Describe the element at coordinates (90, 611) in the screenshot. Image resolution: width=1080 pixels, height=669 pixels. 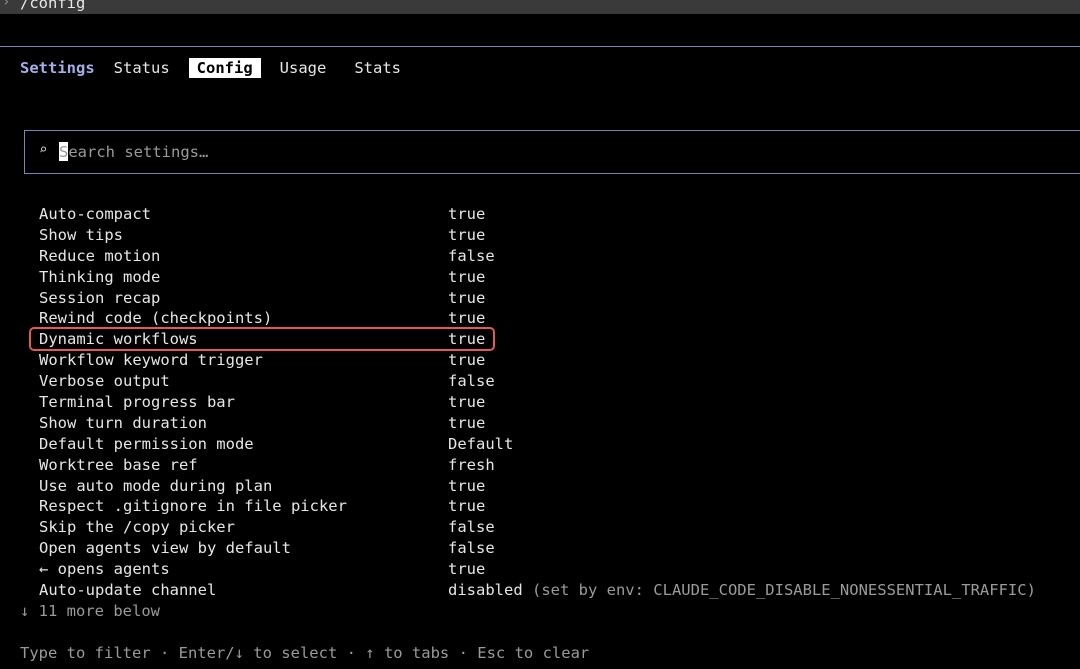
I see `more-below-indicator: ↓ 11 more below` at that location.